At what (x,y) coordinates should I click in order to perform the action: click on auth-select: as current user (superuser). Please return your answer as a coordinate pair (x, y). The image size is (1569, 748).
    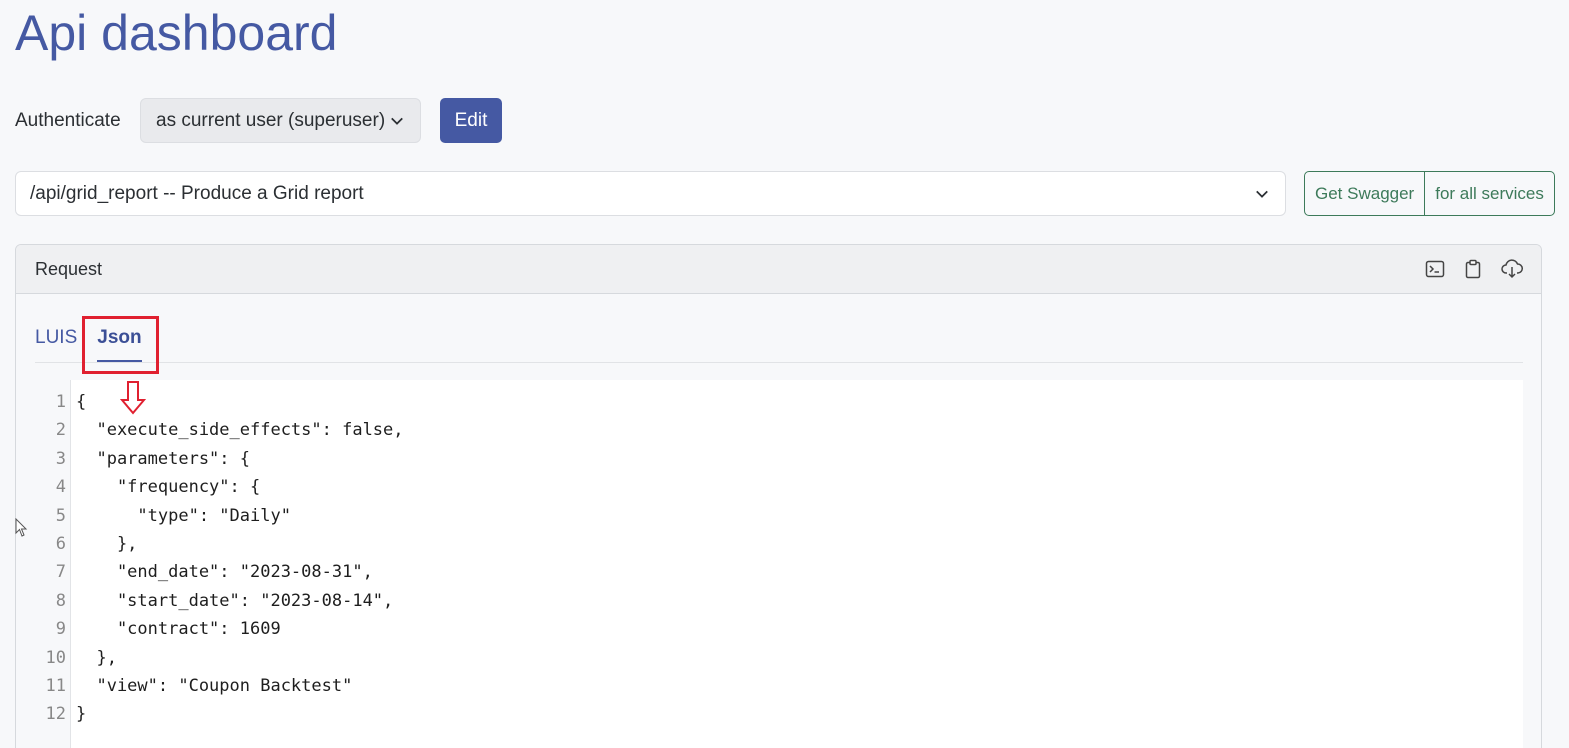
    Looking at the image, I should click on (280, 120).